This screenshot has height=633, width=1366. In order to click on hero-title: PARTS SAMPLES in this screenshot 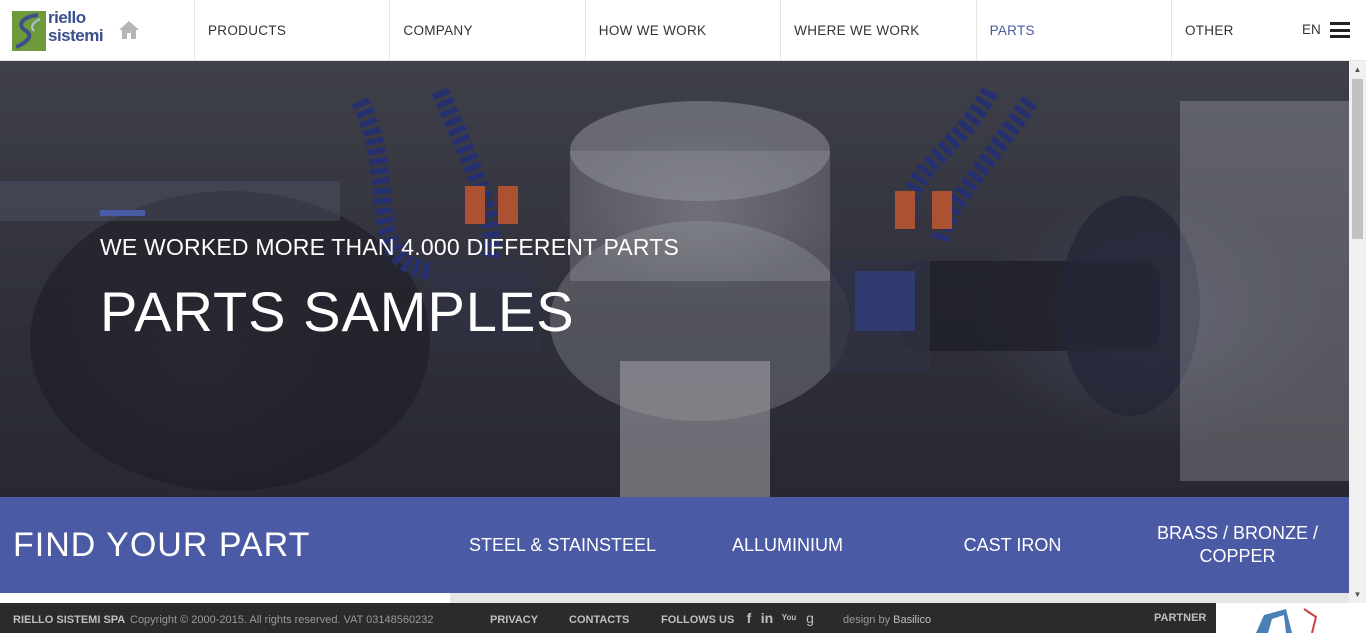, I will do `click(337, 311)`.